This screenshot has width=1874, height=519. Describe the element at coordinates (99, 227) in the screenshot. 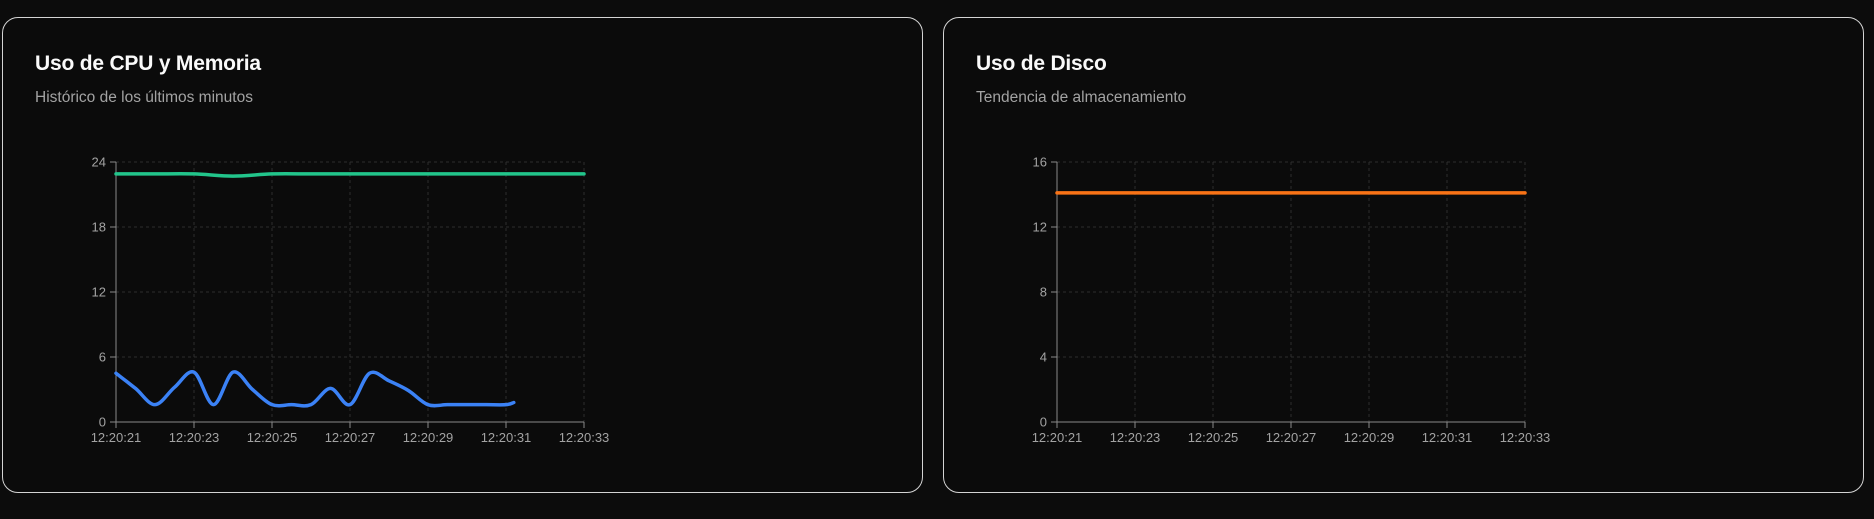

I see `y-tick-label: 18` at that location.